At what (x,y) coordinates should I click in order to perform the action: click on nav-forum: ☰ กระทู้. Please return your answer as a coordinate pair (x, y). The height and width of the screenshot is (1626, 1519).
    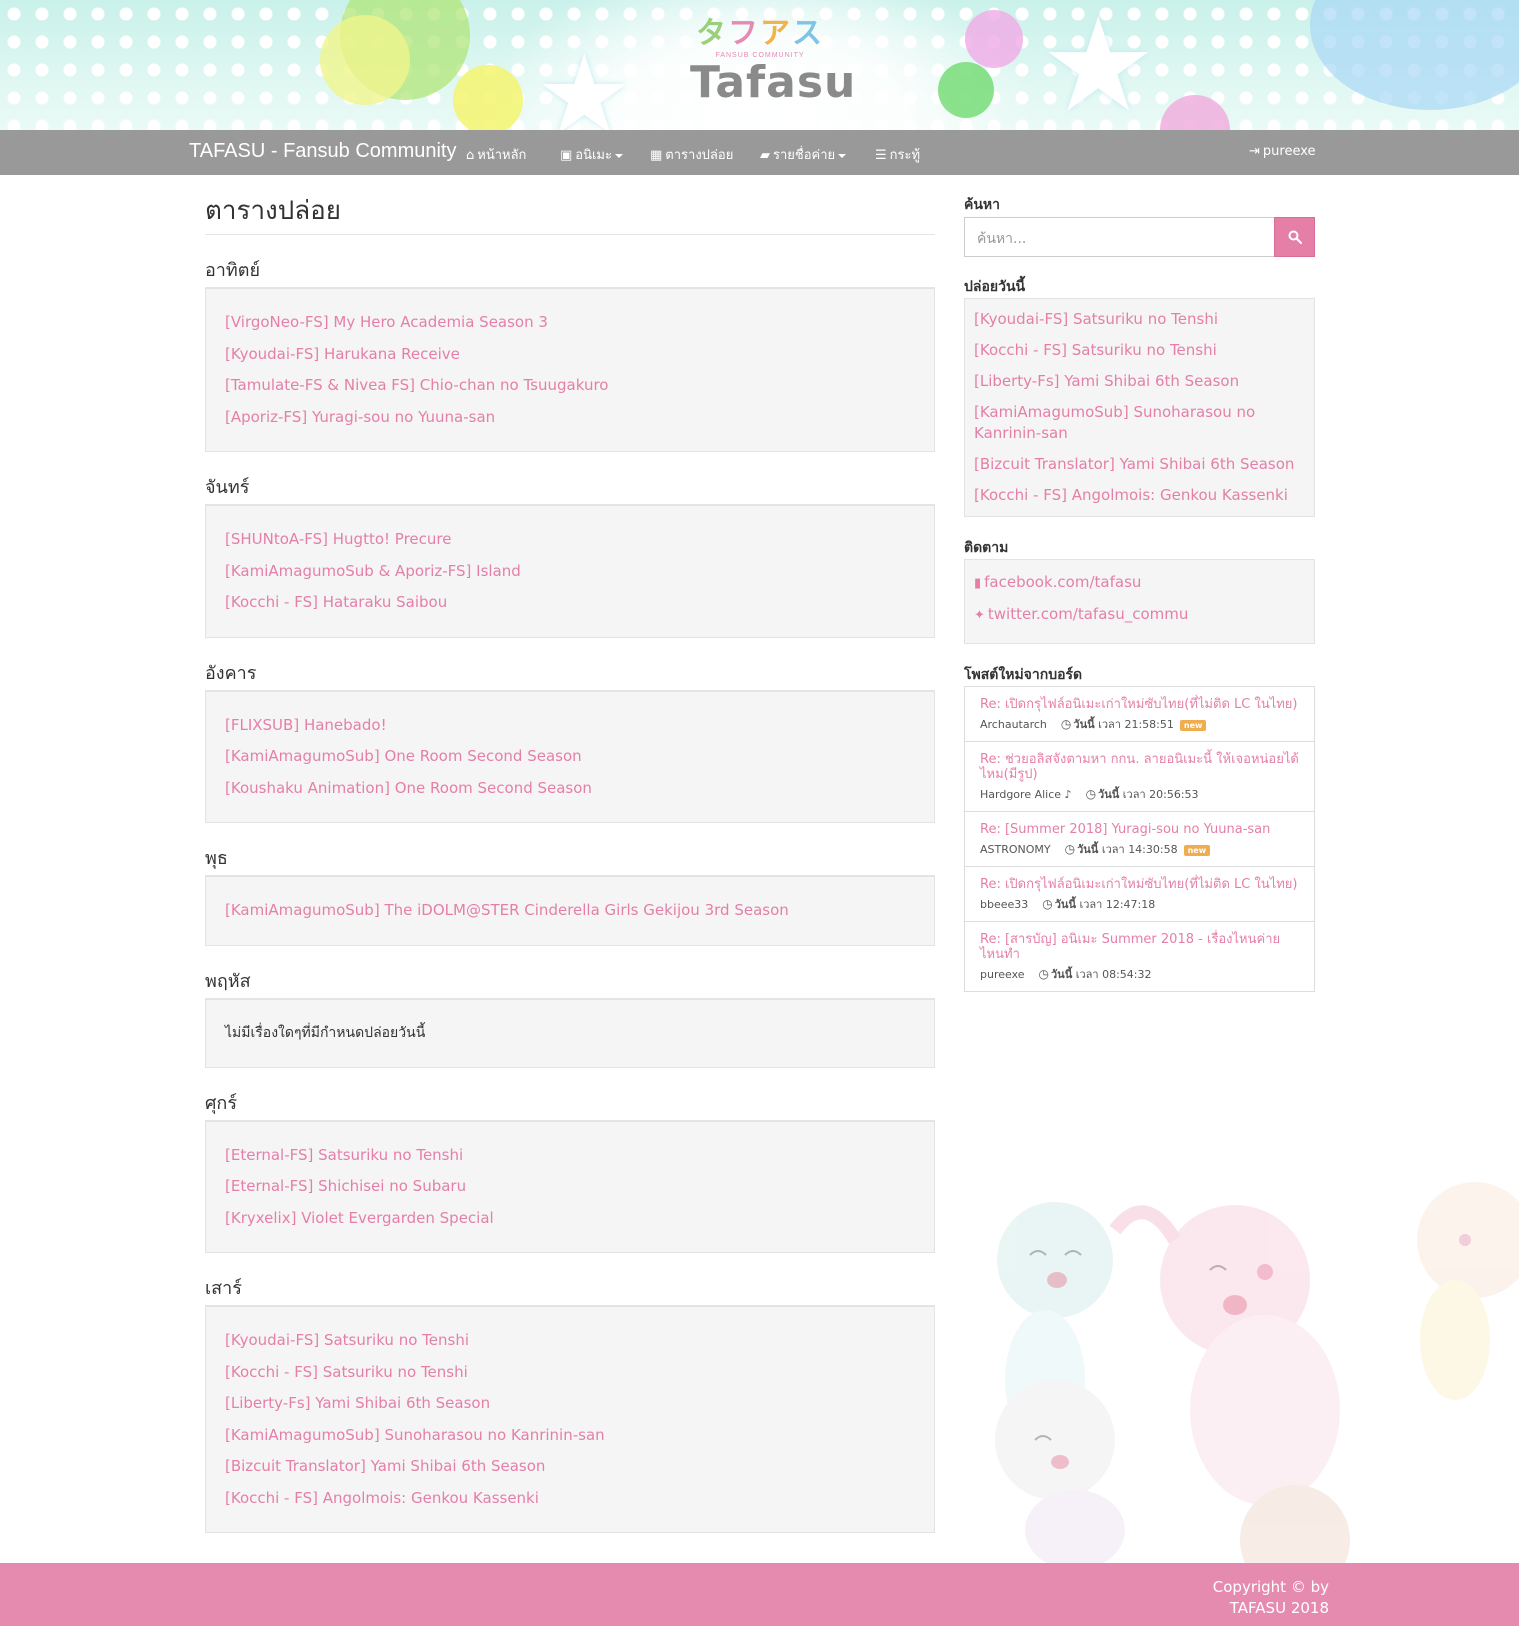
    Looking at the image, I should click on (897, 154).